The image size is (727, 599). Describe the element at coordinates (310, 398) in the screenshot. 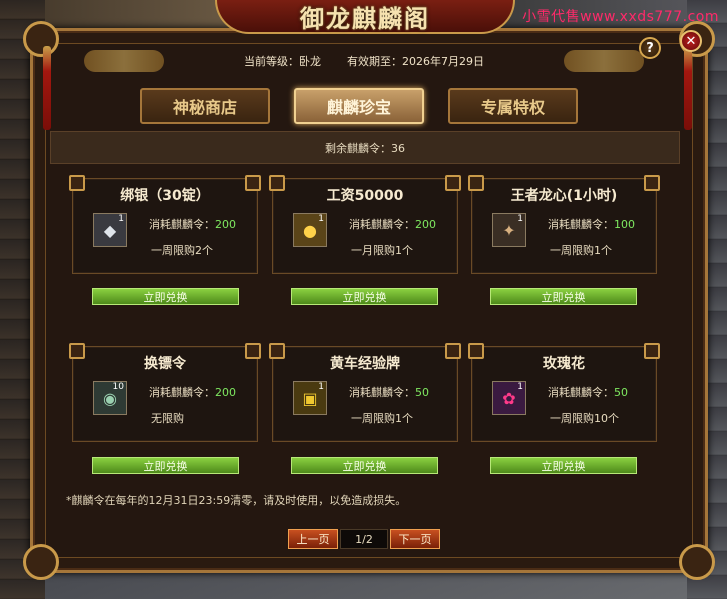

I see `yellow-cart-icon: ▣ 1` at that location.